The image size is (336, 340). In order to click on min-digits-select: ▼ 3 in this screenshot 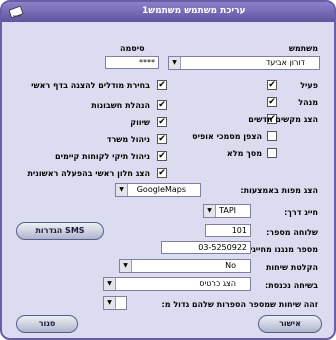, I will do `click(115, 303)`.